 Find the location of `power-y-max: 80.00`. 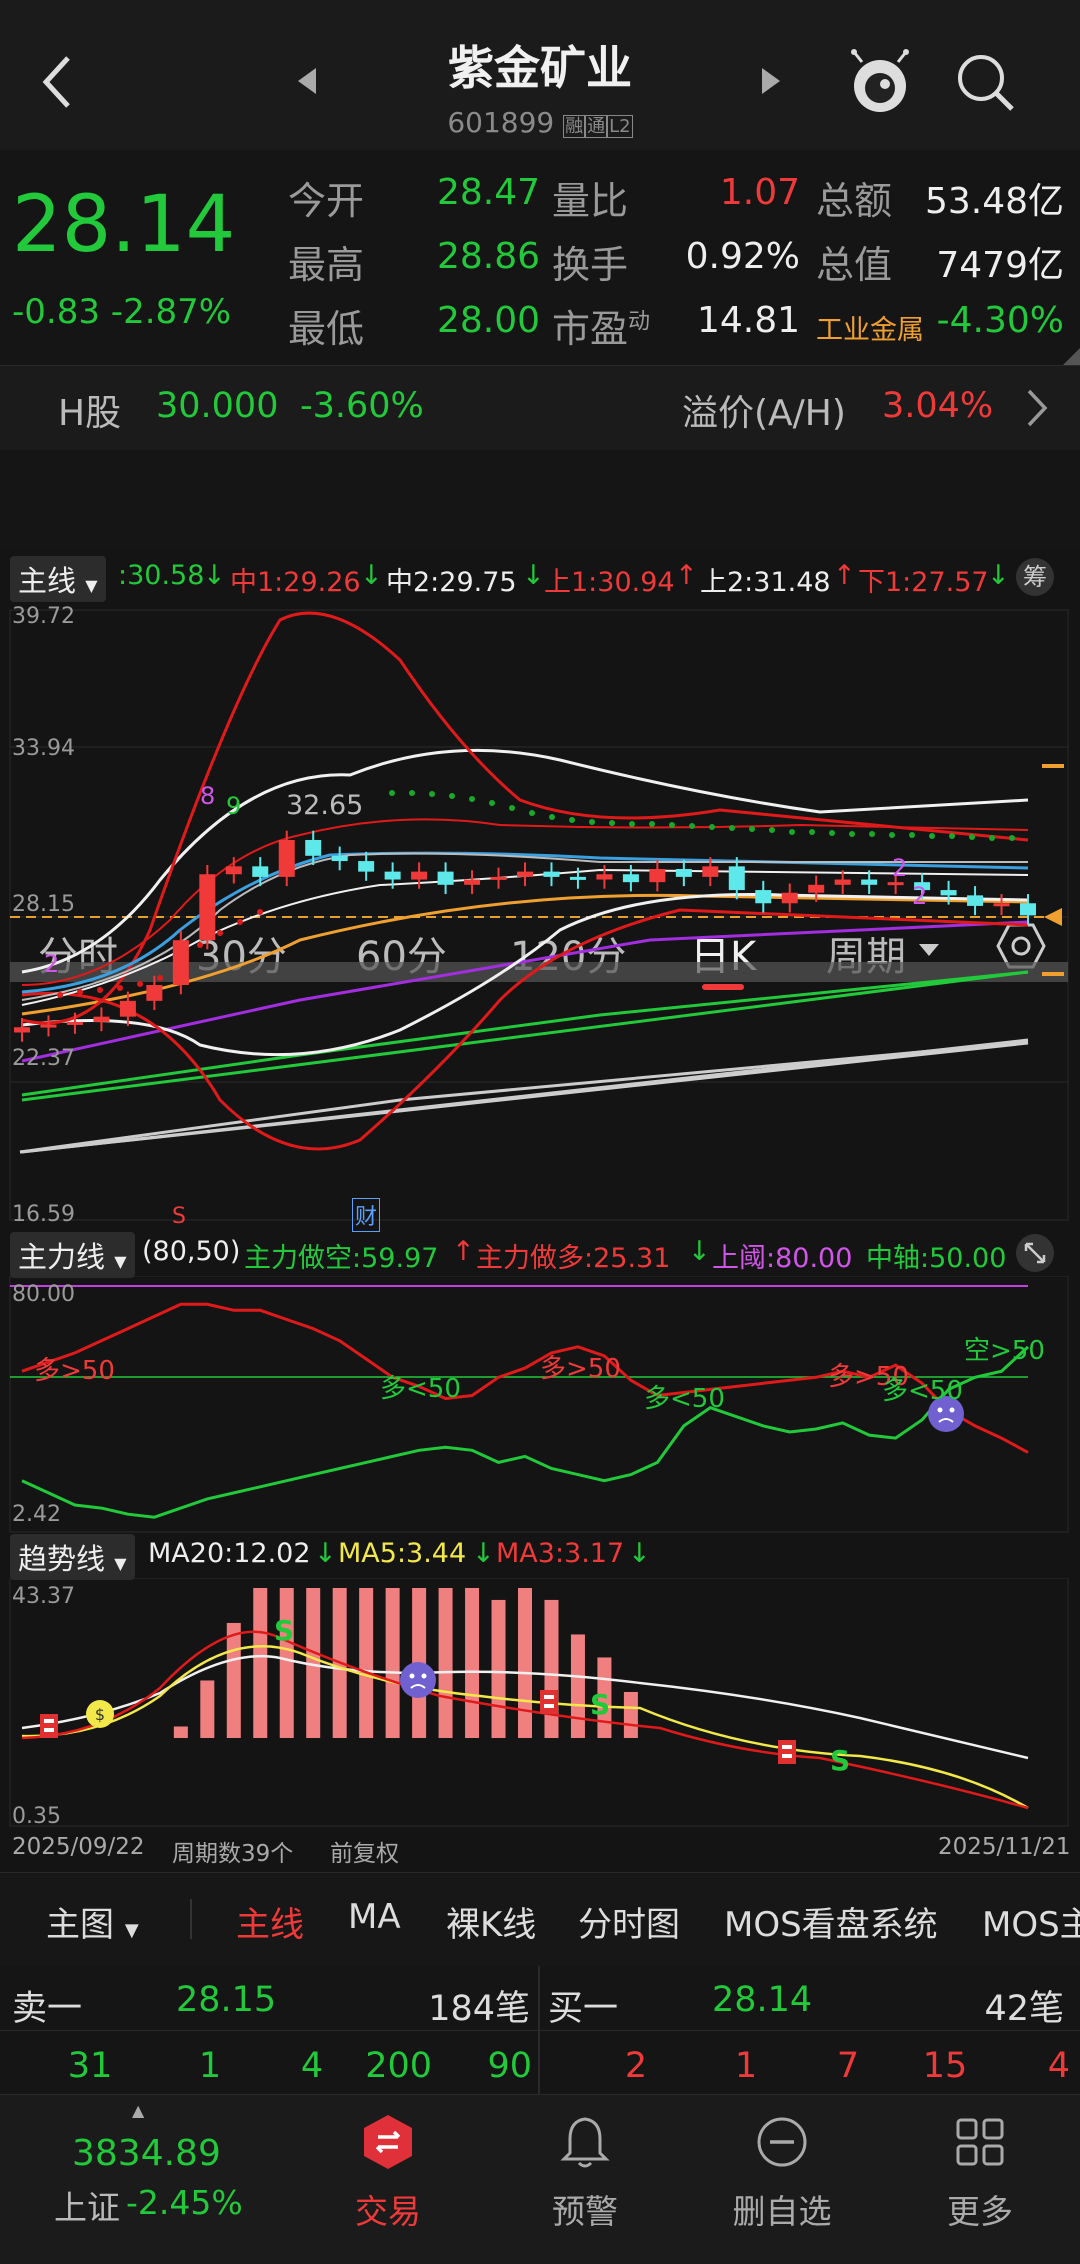

power-y-max: 80.00 is located at coordinates (43, 1294).